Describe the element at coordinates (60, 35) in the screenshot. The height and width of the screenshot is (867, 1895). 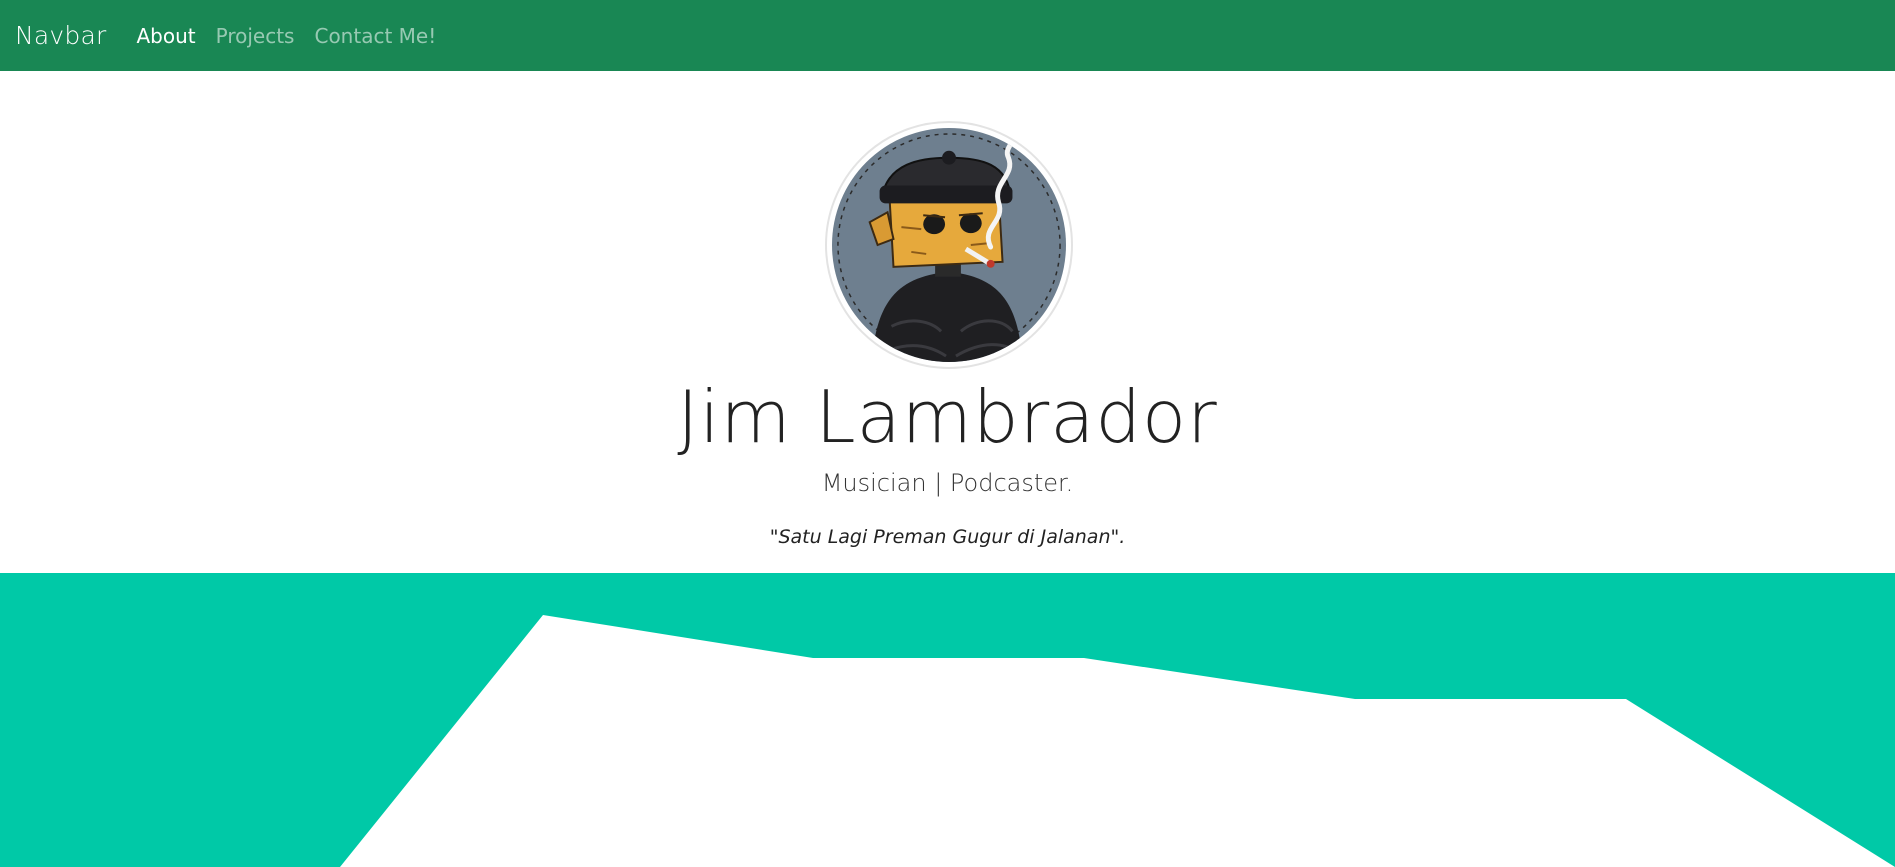
I see `navbar-brand: Navbar` at that location.